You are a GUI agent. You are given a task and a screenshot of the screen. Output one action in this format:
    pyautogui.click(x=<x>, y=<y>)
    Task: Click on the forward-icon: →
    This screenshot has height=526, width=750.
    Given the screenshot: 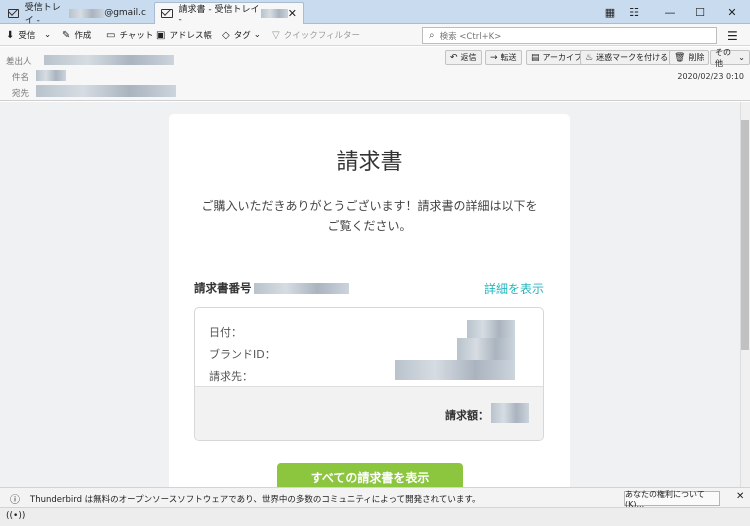 What is the action you would take?
    pyautogui.click(x=494, y=57)
    